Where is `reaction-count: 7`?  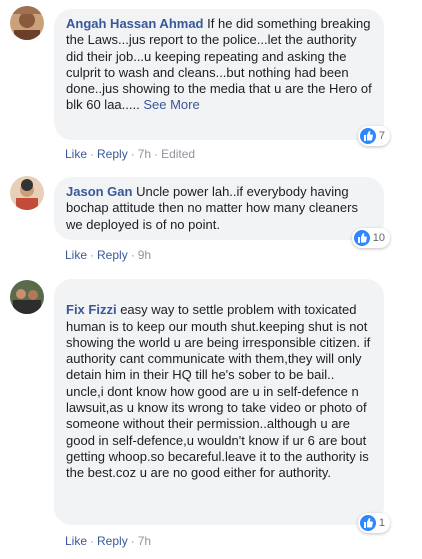 reaction-count: 7 is located at coordinates (373, 136).